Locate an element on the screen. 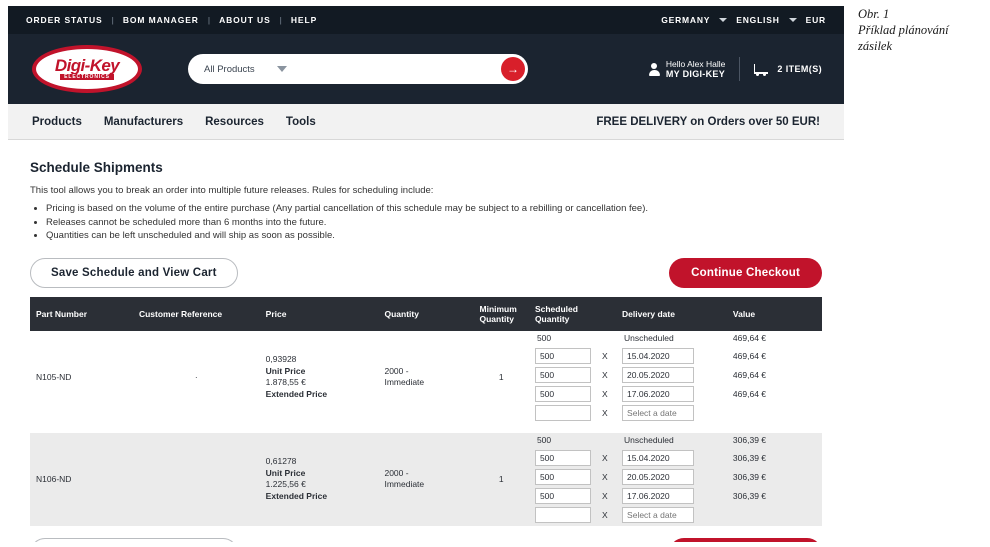 This screenshot has width=990, height=547. cell-scheduled-quantity: 500XXXX is located at coordinates (572, 377).